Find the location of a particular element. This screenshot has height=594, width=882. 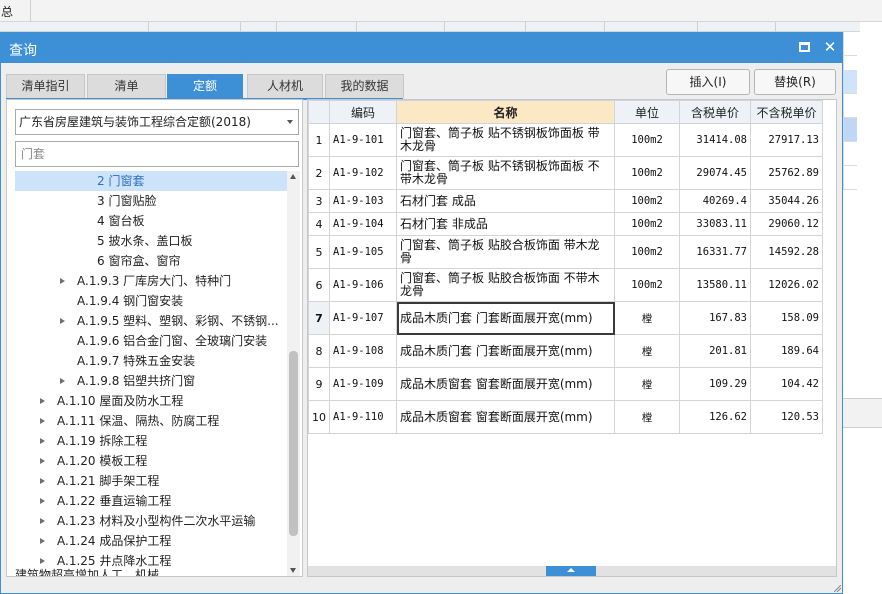

row-index-cell: 3 is located at coordinates (319, 201).